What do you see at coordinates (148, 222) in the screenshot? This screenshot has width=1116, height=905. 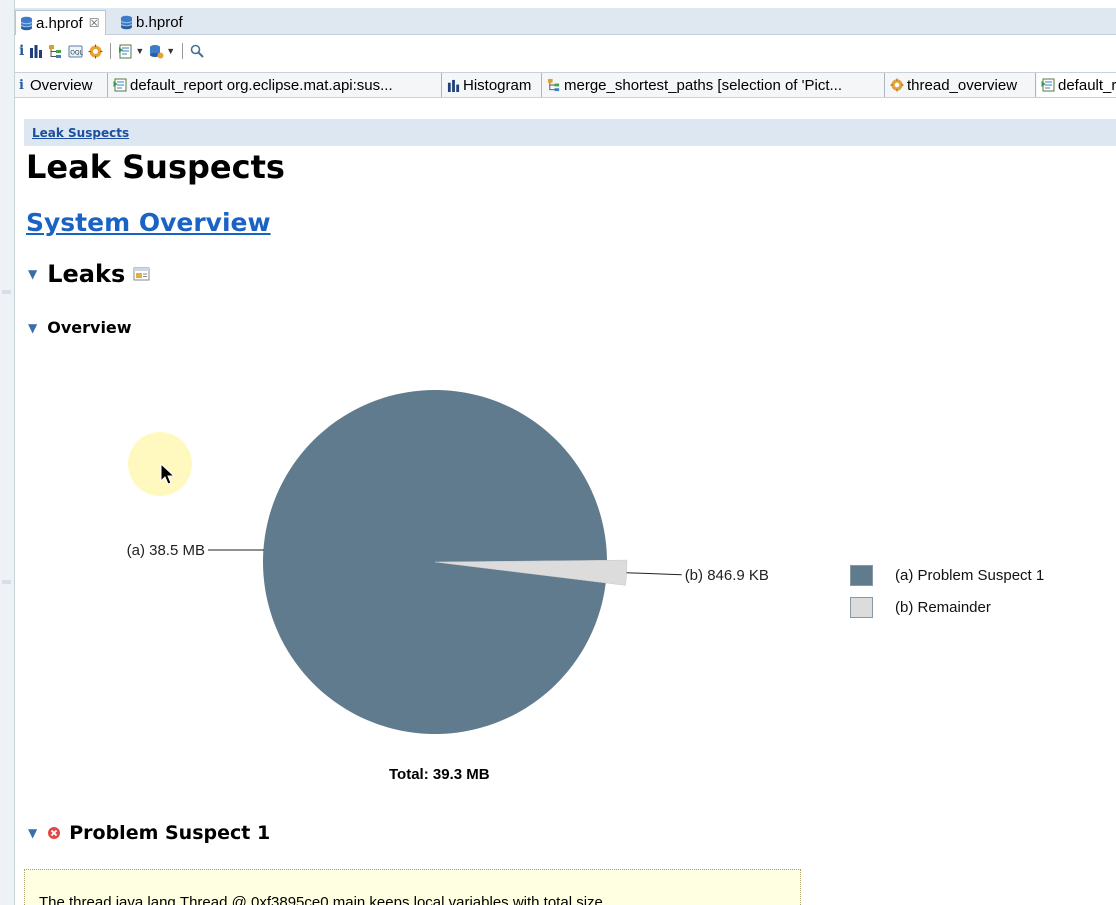 I see `system-overview-link: System Overview` at bounding box center [148, 222].